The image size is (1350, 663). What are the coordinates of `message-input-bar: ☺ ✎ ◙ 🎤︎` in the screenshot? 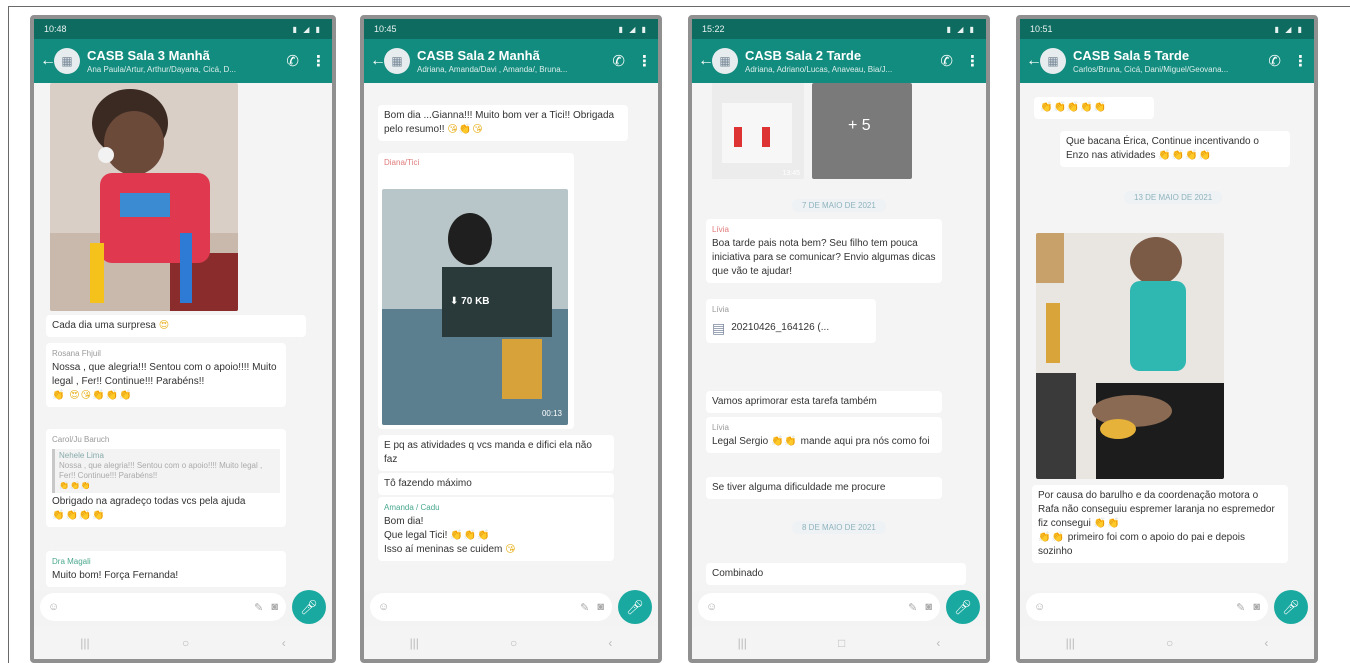 It's located at (1167, 607).